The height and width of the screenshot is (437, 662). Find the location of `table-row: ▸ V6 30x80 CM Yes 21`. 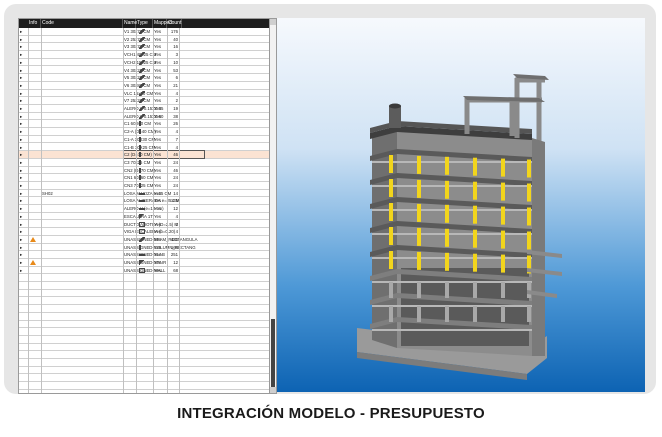

table-row: ▸ V6 30x80 CM Yes 21 is located at coordinates (144, 86).